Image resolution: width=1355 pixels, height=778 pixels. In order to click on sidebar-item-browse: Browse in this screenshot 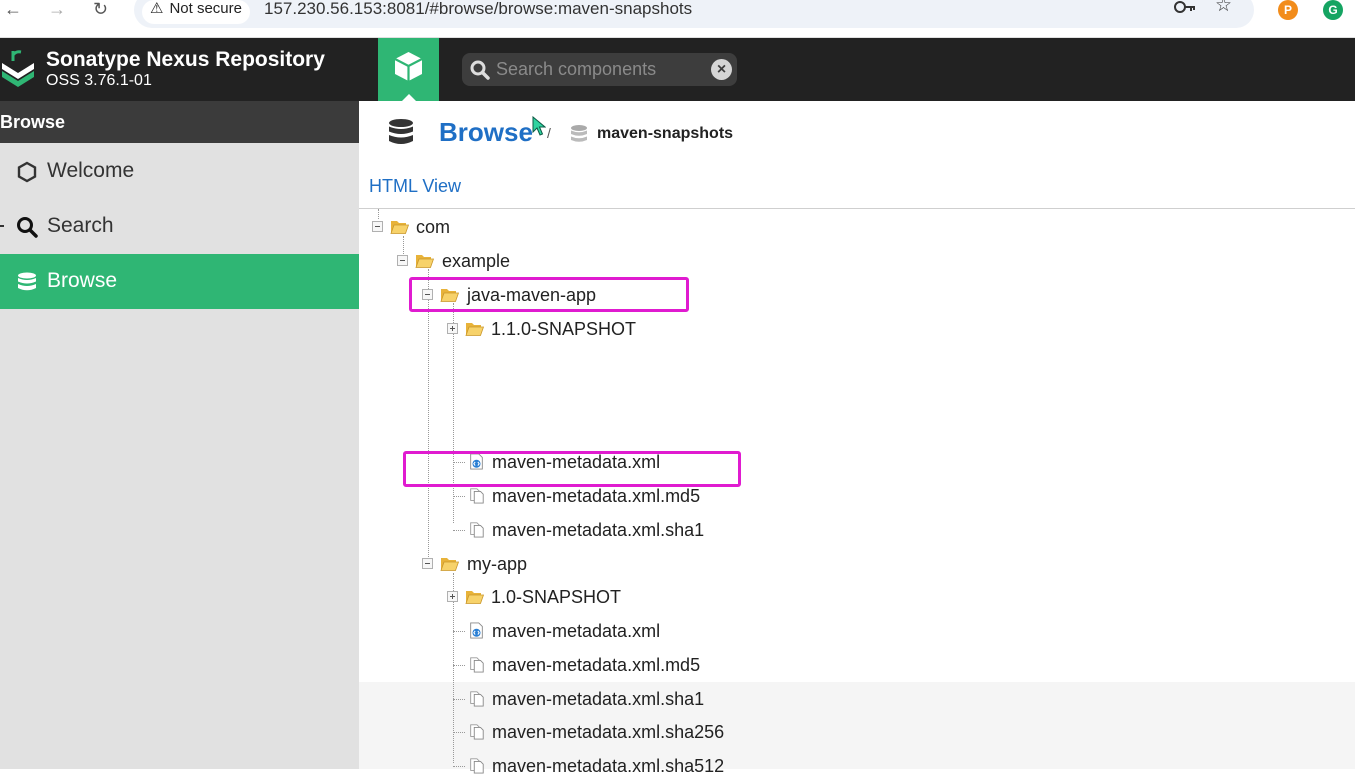, I will do `click(179, 281)`.